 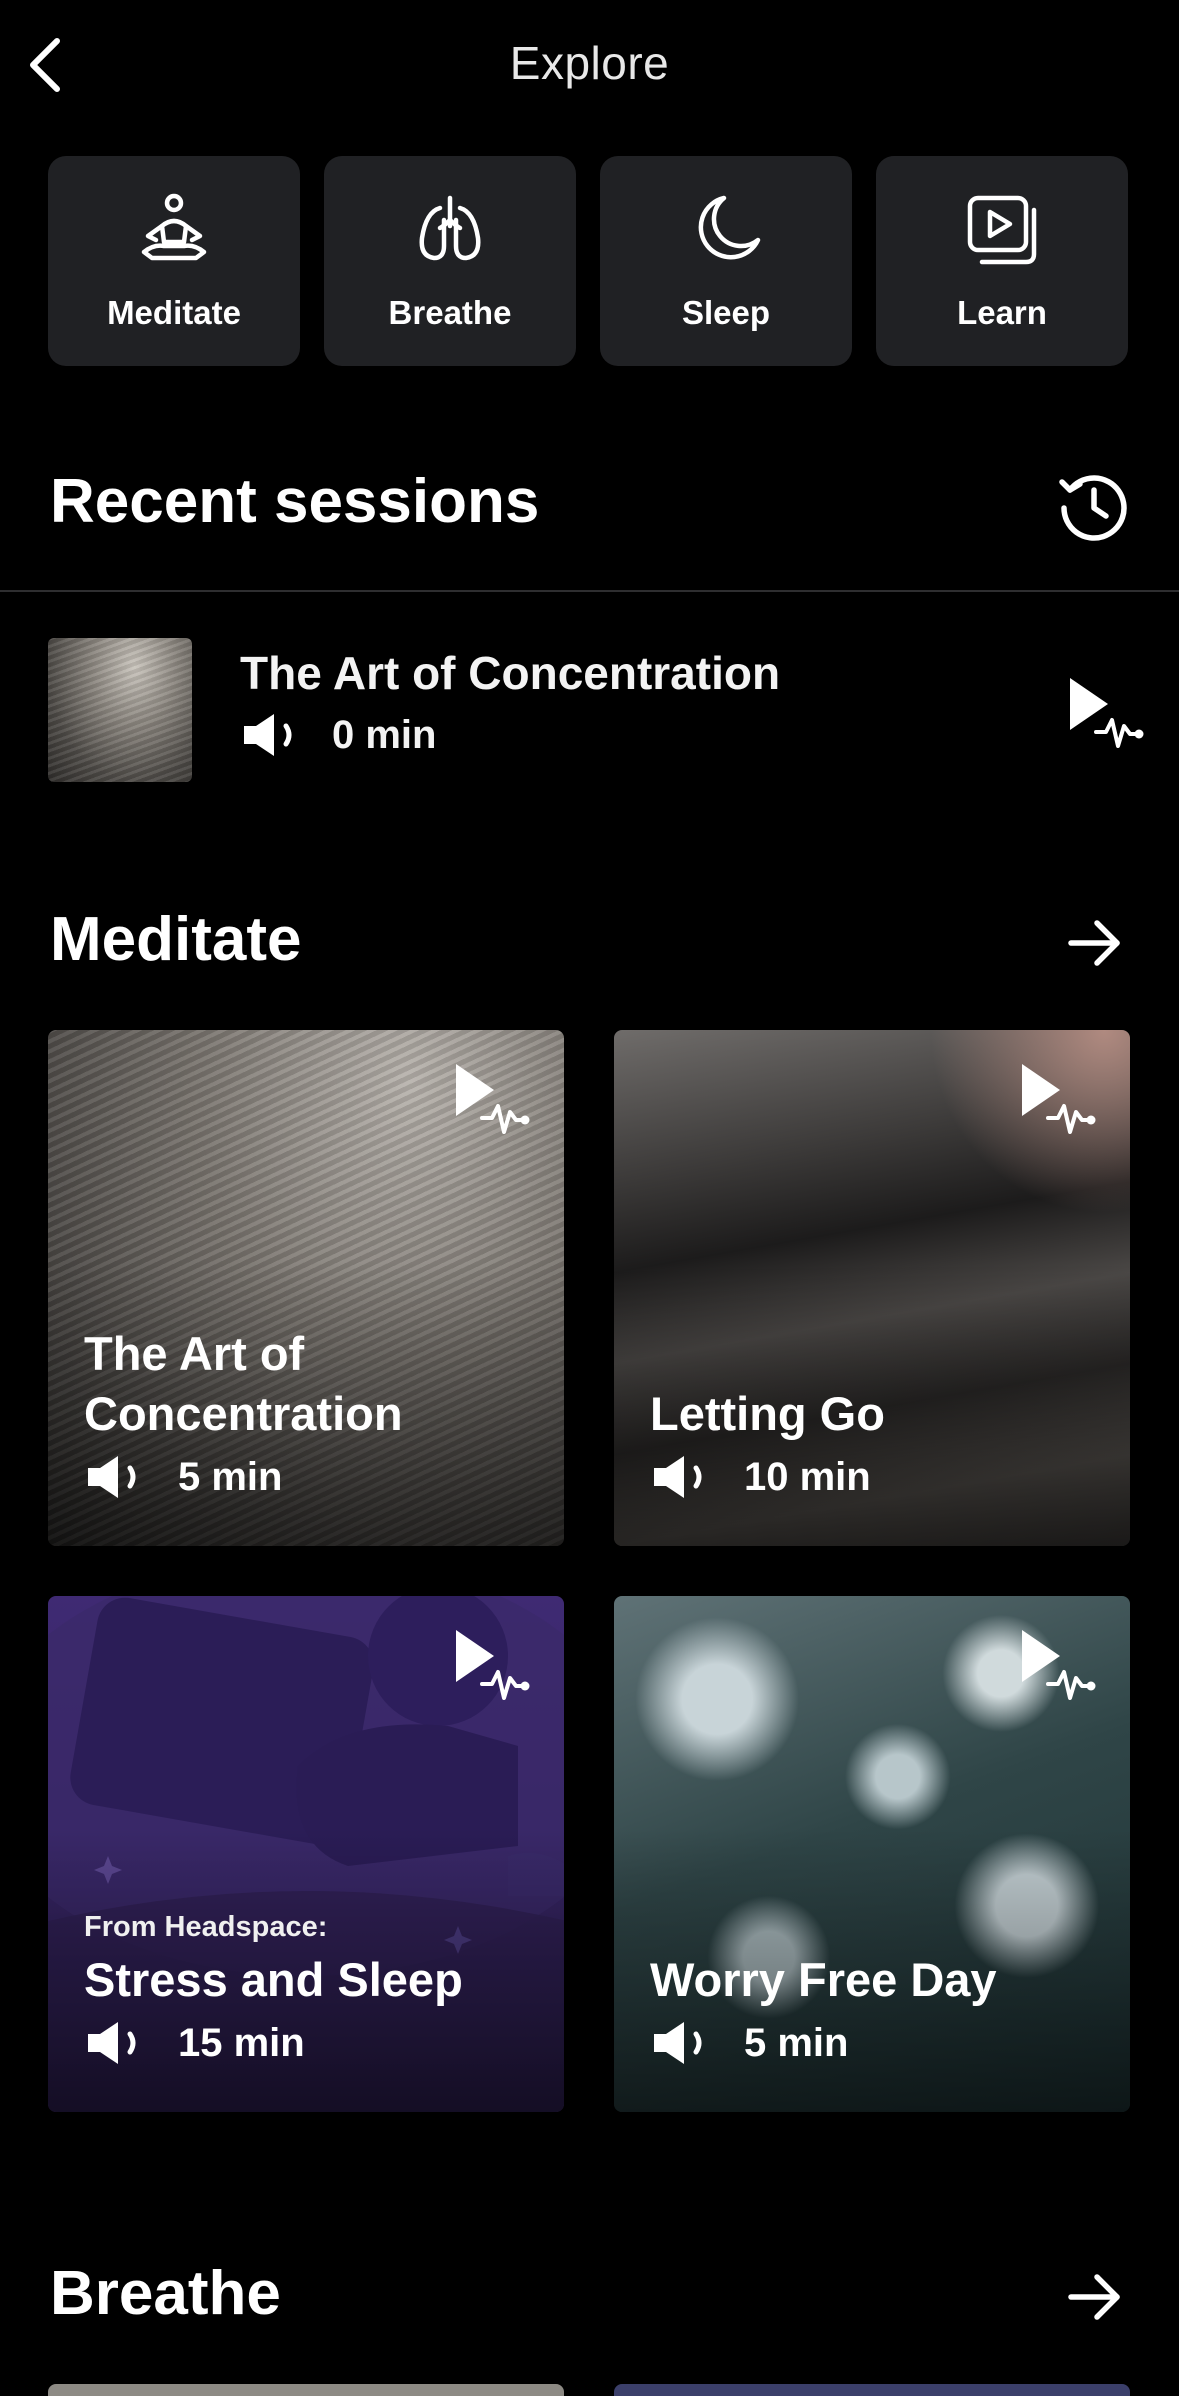 What do you see at coordinates (206, 1927) in the screenshot?
I see `card-pre-title: From Headspace:` at bounding box center [206, 1927].